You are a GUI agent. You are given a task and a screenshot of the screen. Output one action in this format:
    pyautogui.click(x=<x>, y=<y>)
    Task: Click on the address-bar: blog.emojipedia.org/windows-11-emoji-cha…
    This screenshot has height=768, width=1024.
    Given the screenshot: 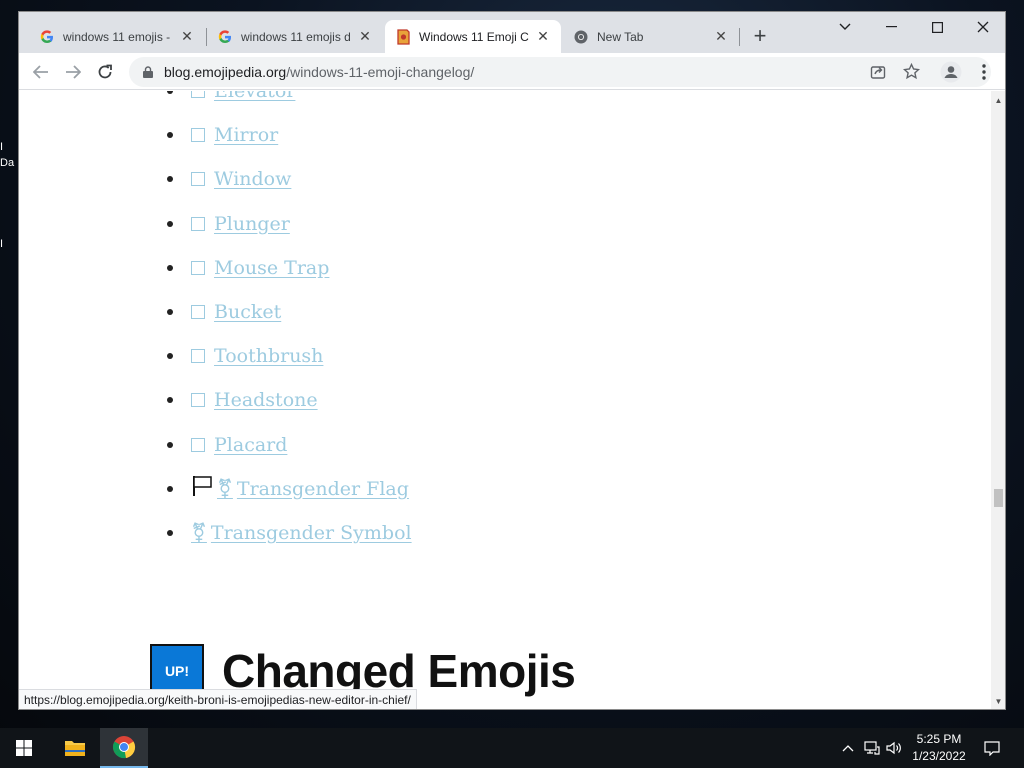 What is the action you would take?
    pyautogui.click(x=560, y=72)
    